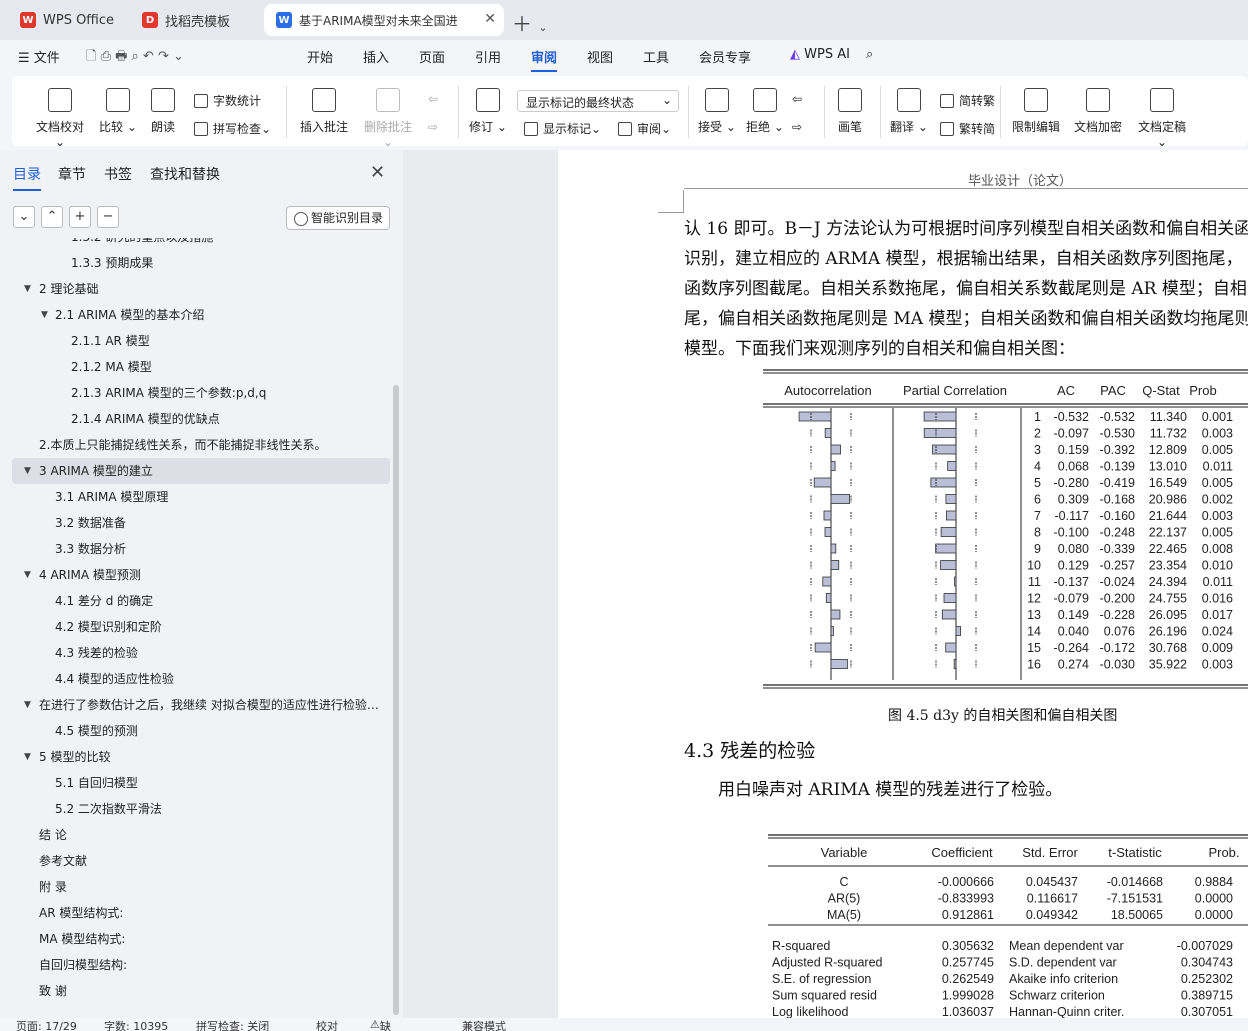 The width and height of the screenshot is (1248, 1031). What do you see at coordinates (194, 419) in the screenshot?
I see `toc-item: 2.1.4 ARIMA 模型的优缺点` at bounding box center [194, 419].